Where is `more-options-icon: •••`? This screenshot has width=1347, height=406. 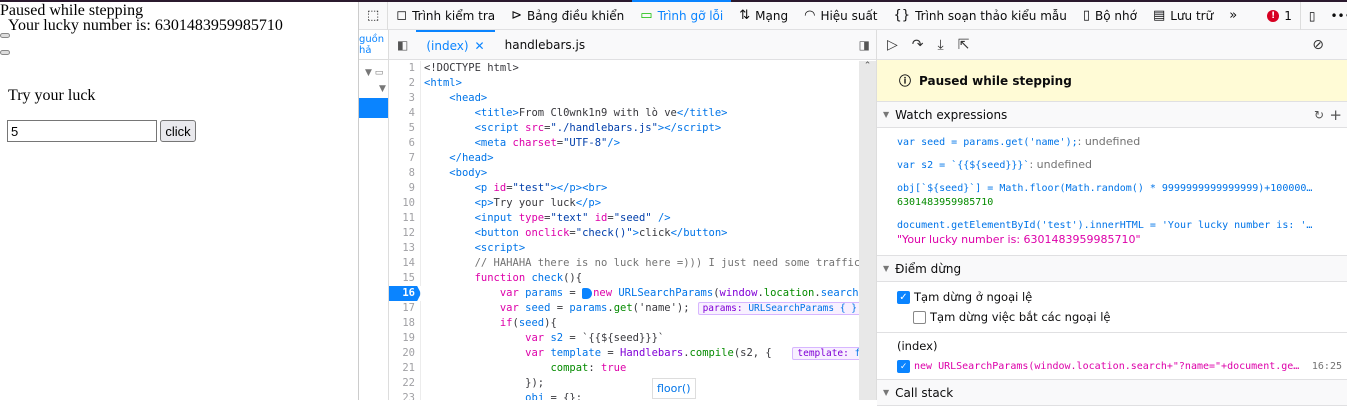
more-options-icon: ••• is located at coordinates (1338, 16).